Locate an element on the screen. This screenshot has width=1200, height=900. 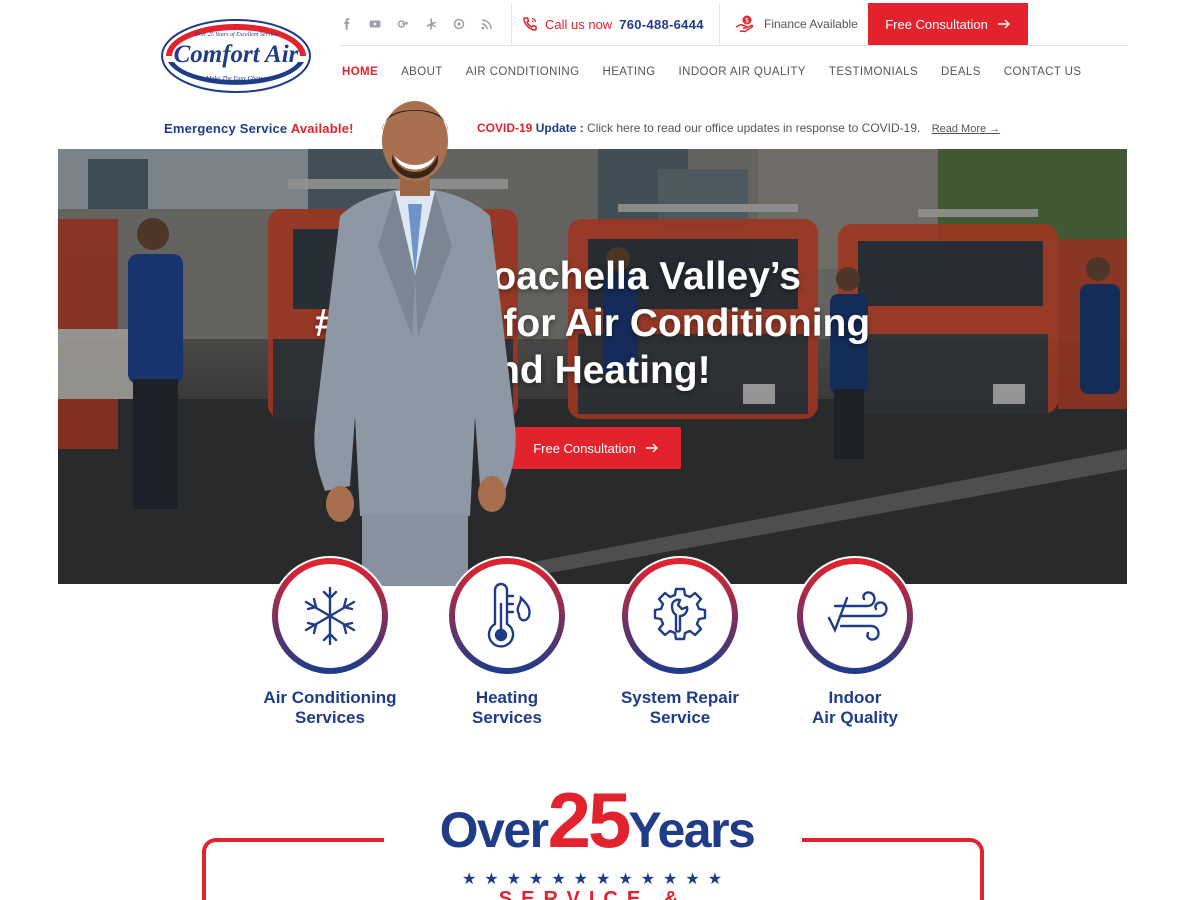
spokesperson-photo is located at coordinates (415, 343).